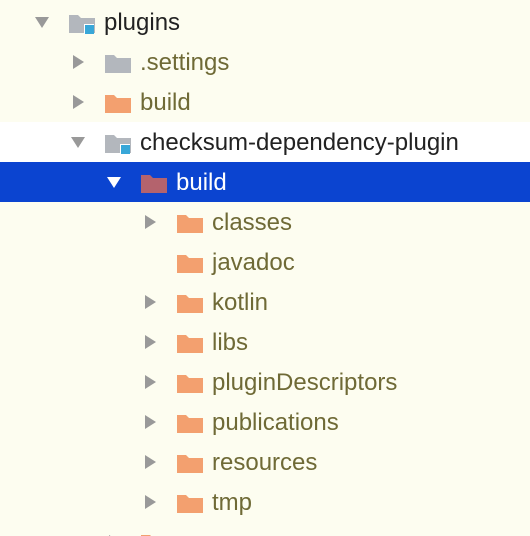  Describe the element at coordinates (232, 502) in the screenshot. I see `tree-item-label: tmp` at that location.